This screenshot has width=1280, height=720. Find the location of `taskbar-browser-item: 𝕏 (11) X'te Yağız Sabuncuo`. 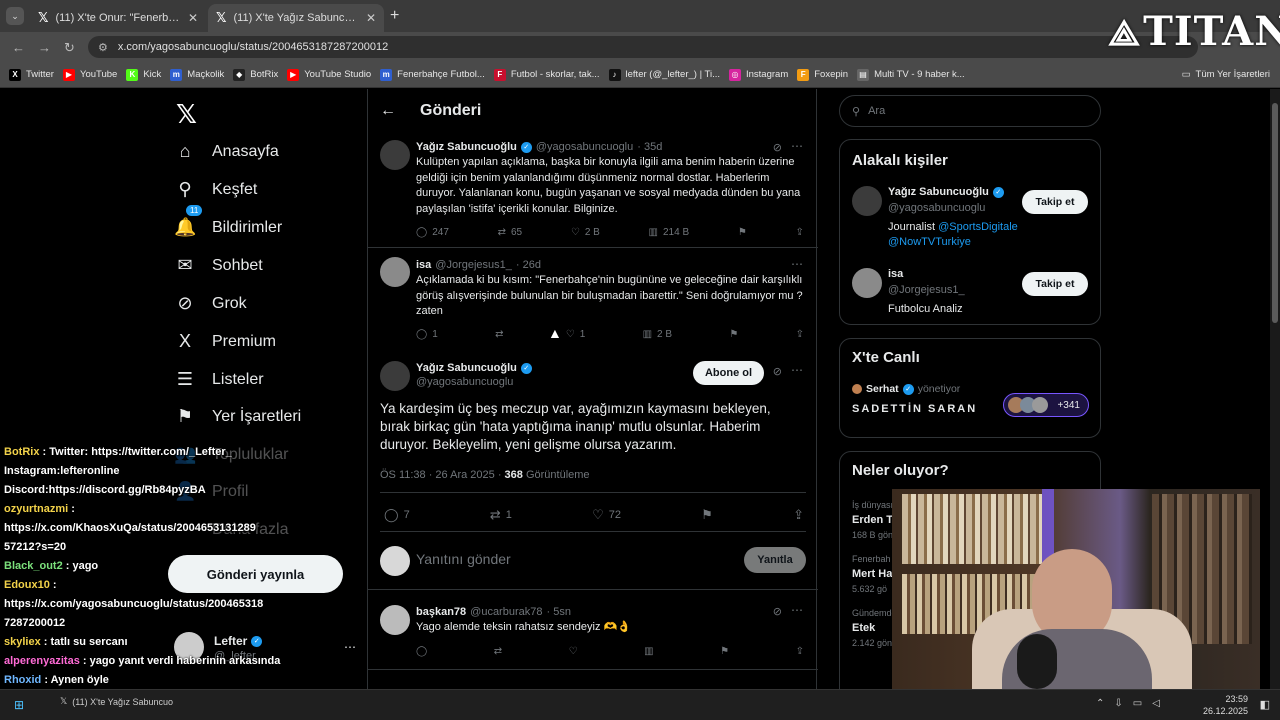

taskbar-browser-item: 𝕏 (11) X'te Yağız Sabuncuo is located at coordinates (116, 701).